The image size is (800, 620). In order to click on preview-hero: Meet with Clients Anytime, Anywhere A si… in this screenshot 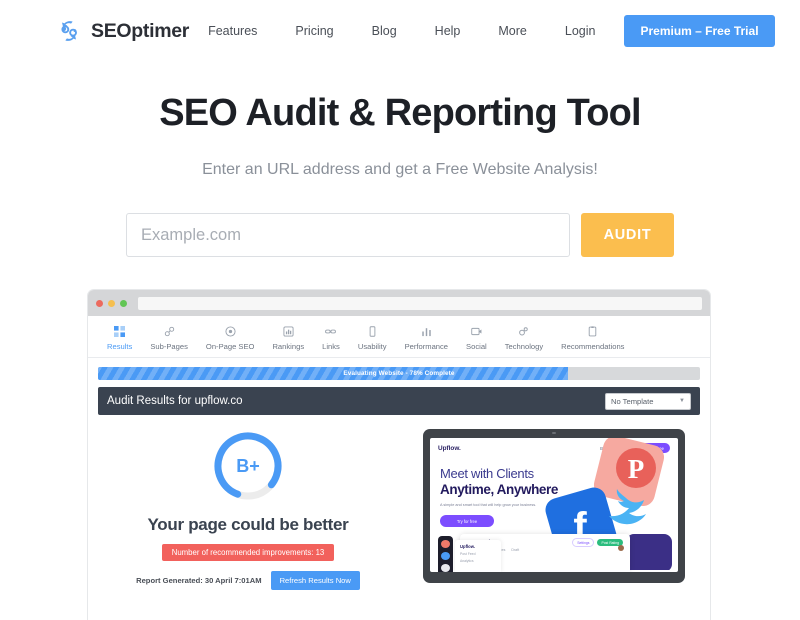, I will do `click(554, 492)`.